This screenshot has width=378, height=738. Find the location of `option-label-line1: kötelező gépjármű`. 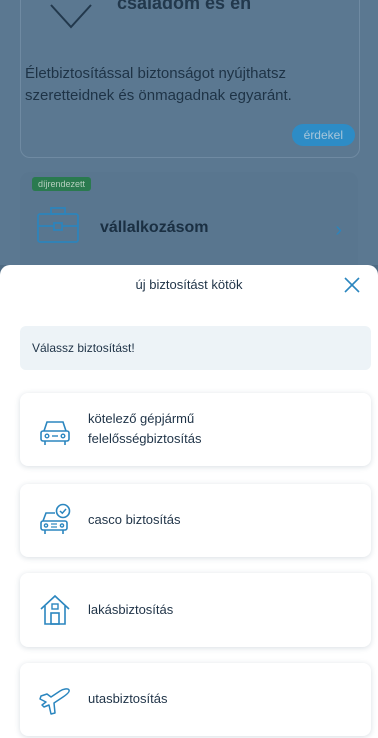

option-label-line1: kötelező gépjármű is located at coordinates (141, 418).